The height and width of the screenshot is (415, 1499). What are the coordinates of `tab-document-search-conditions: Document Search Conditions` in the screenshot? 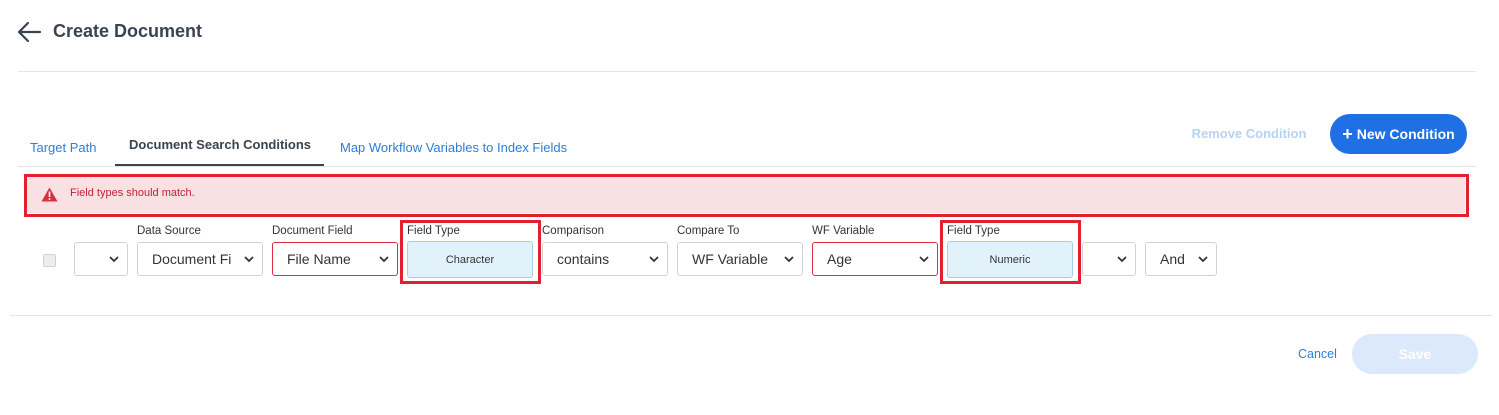 It's located at (220, 144).